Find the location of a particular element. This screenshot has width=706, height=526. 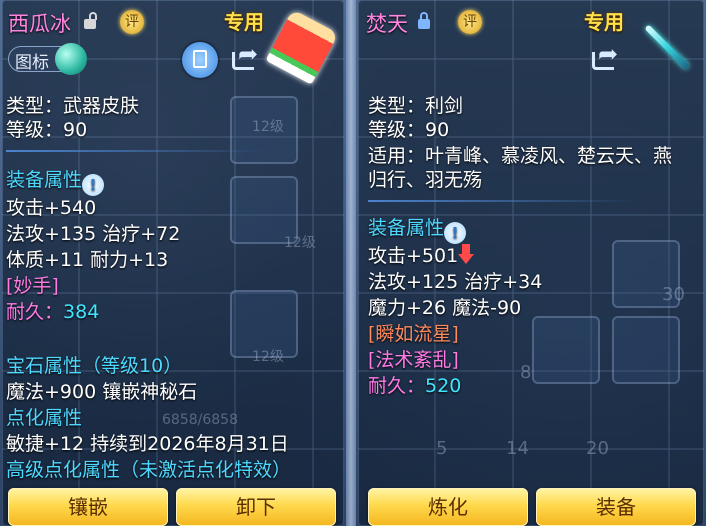

bookmark-icon is located at coordinates (200, 60).